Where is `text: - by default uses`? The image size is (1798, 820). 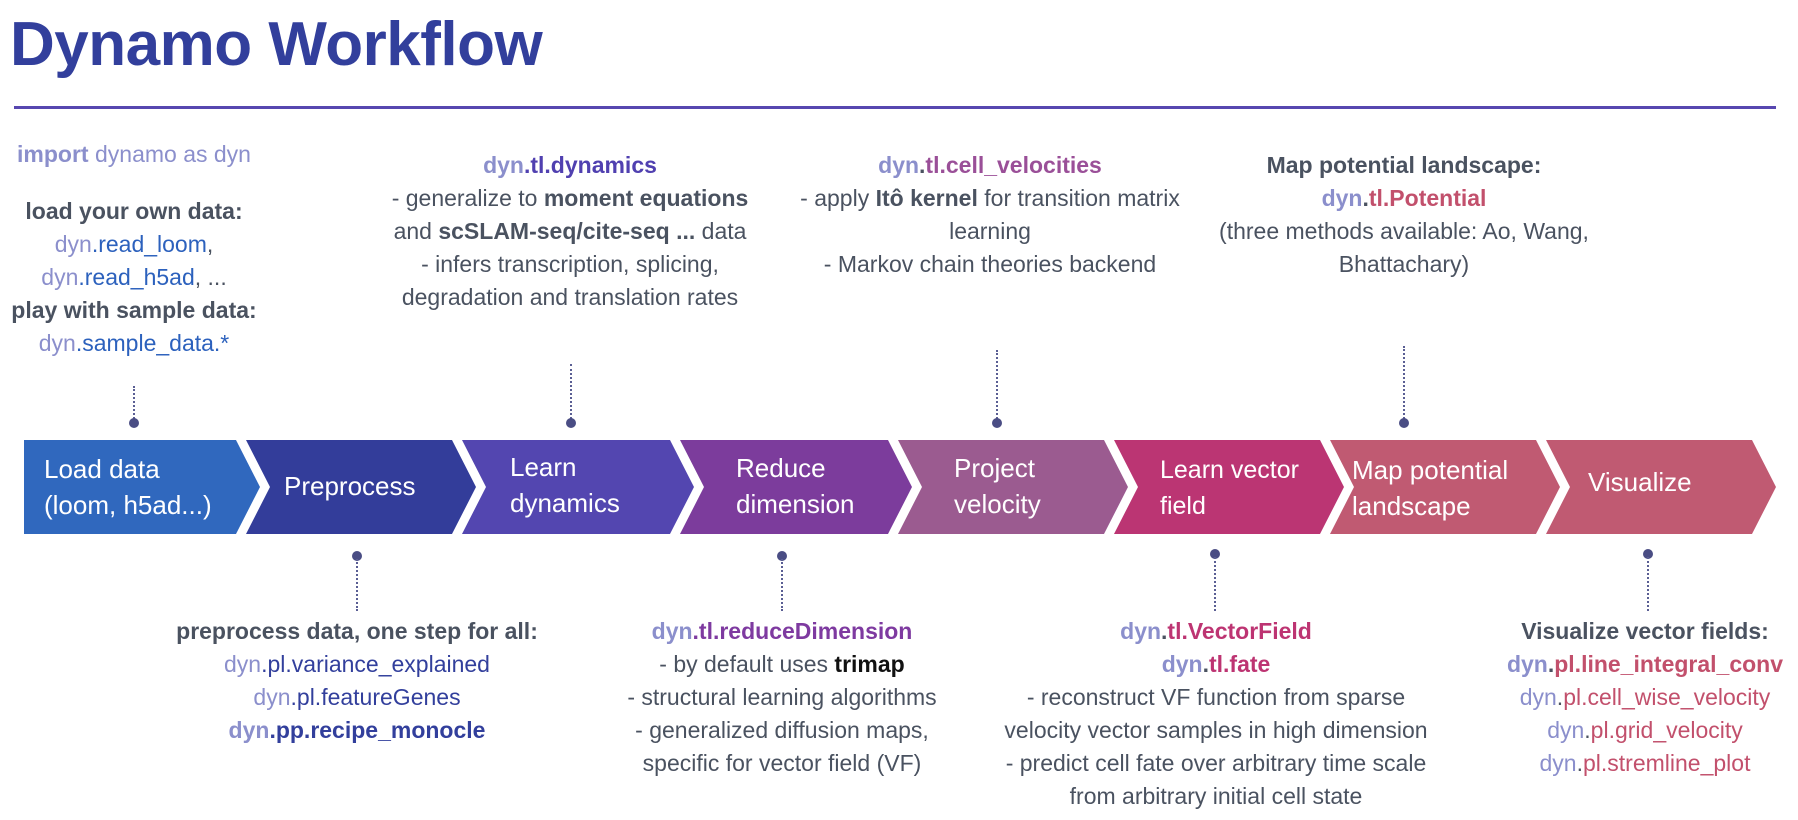
text: - by default uses is located at coordinates (747, 664).